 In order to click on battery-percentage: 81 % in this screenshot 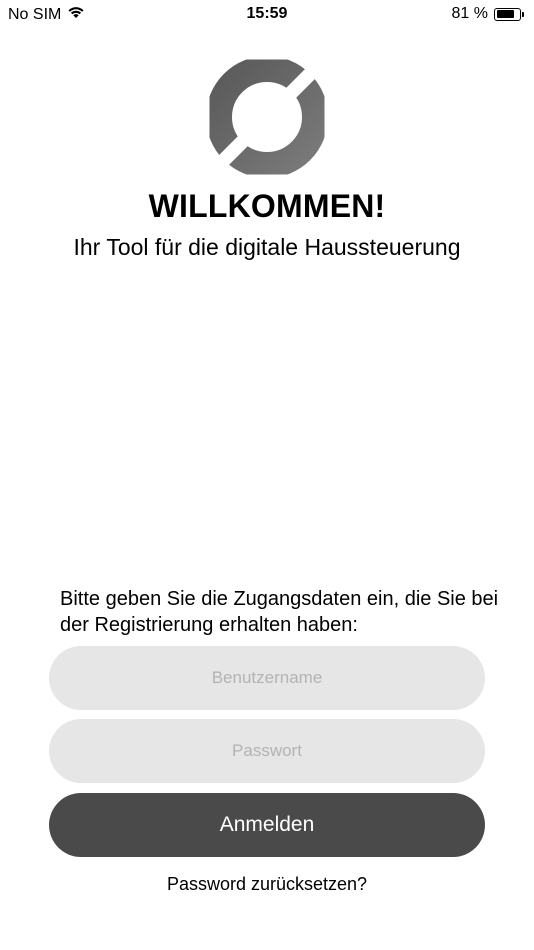, I will do `click(469, 13)`.